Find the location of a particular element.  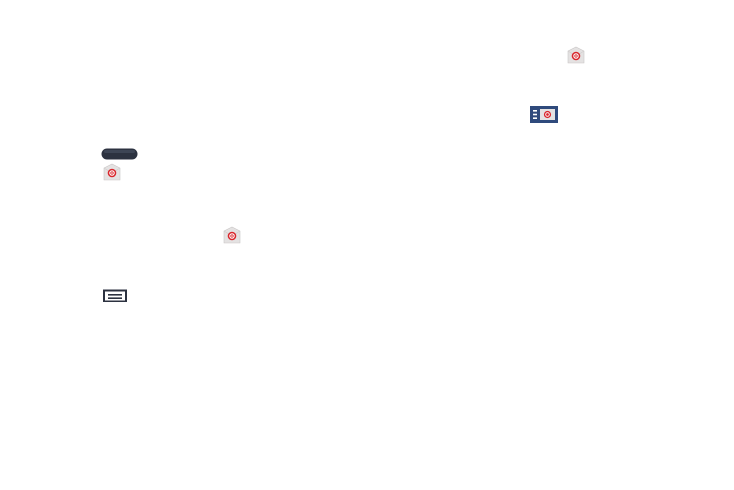

home-key-icon is located at coordinates (119, 154).